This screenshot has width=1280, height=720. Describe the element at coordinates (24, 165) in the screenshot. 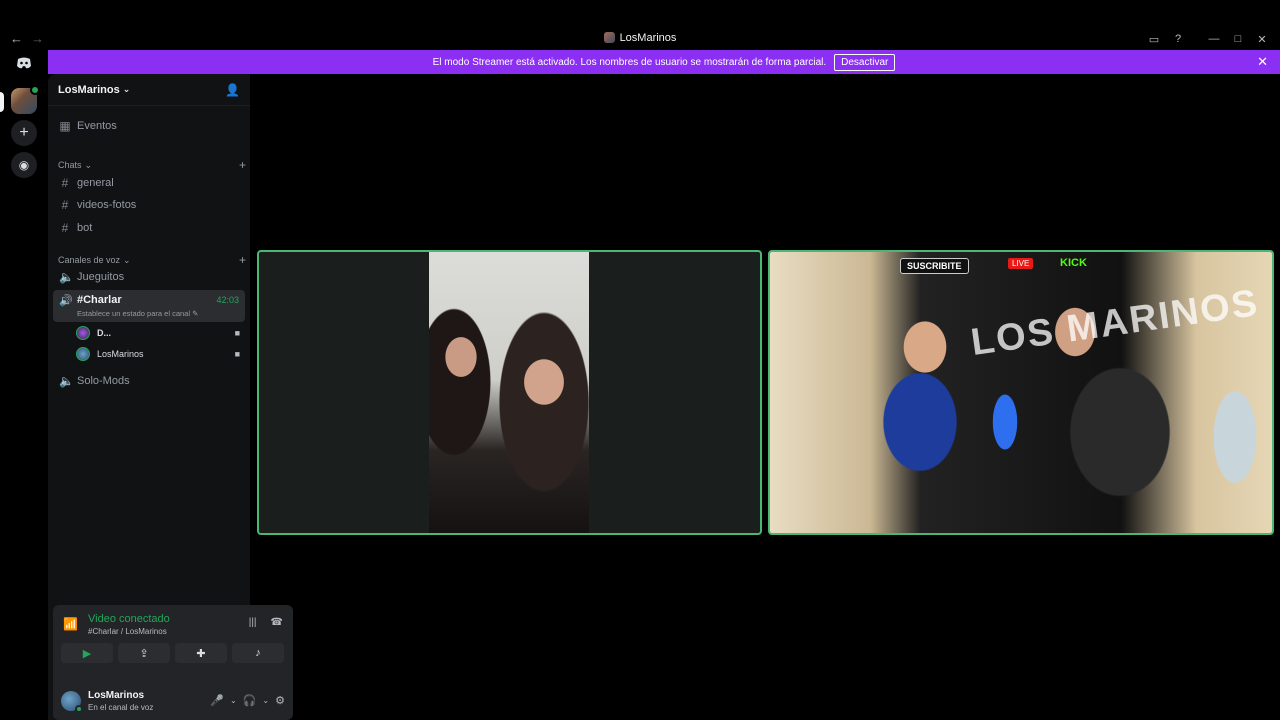

I see `explore-icon: ◉` at that location.